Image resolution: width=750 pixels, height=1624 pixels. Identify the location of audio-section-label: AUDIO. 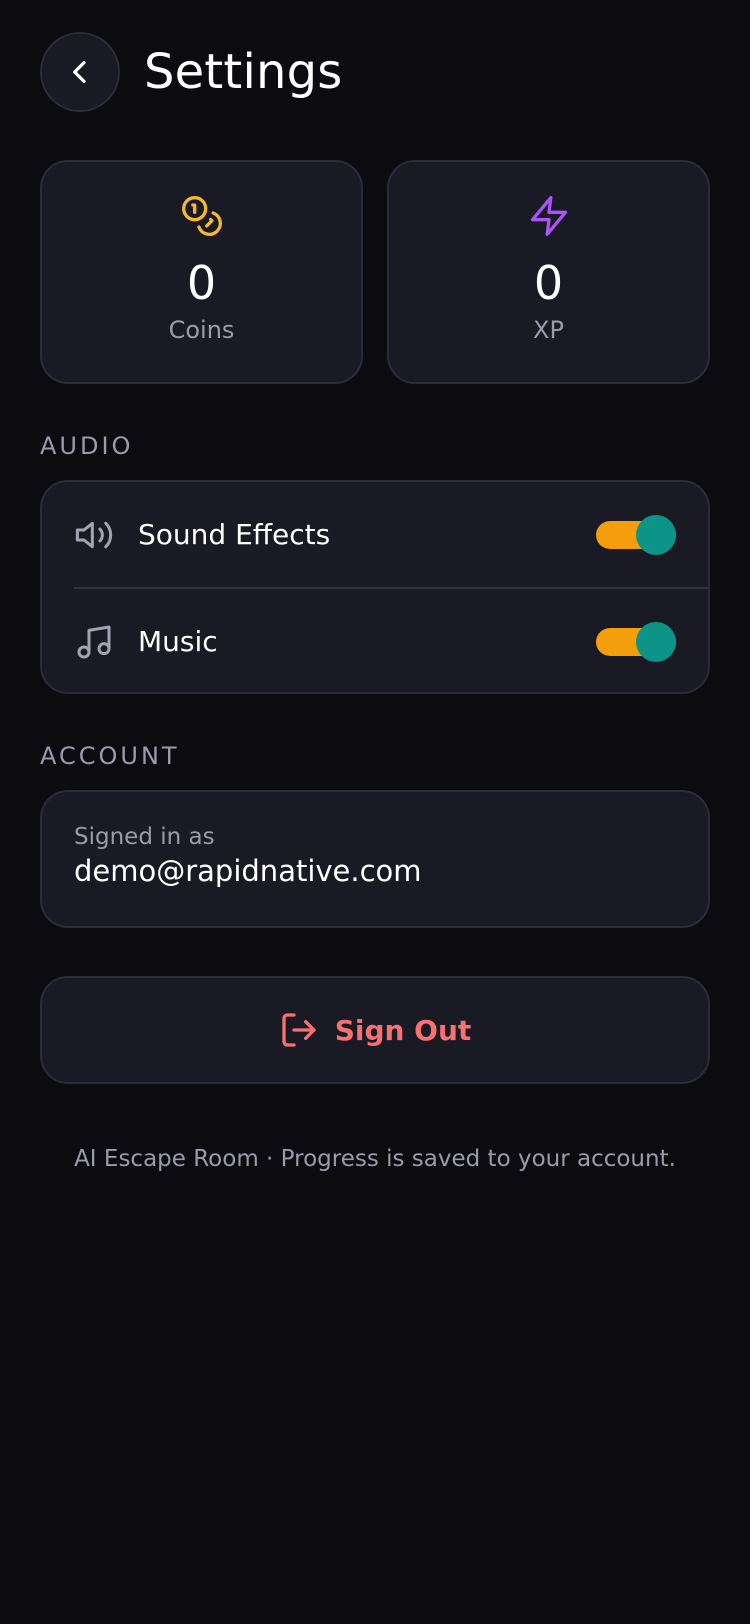
(87, 446).